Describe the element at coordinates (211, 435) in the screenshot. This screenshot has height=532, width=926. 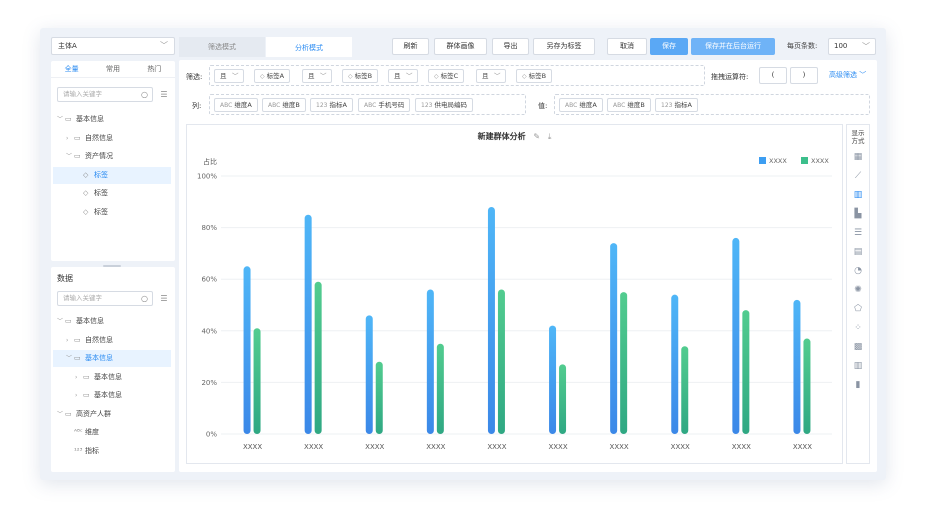
I see `y-tick-label: 0%` at that location.